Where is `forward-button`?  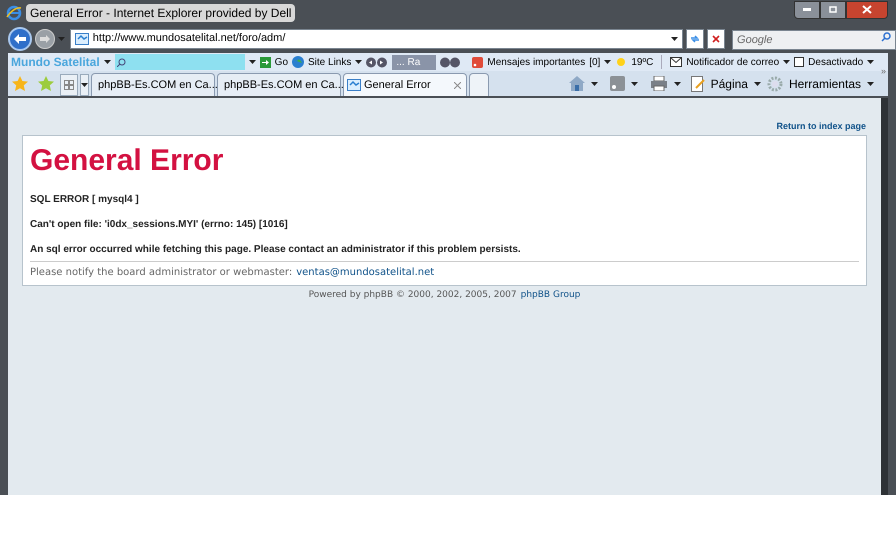 forward-button is located at coordinates (44, 38).